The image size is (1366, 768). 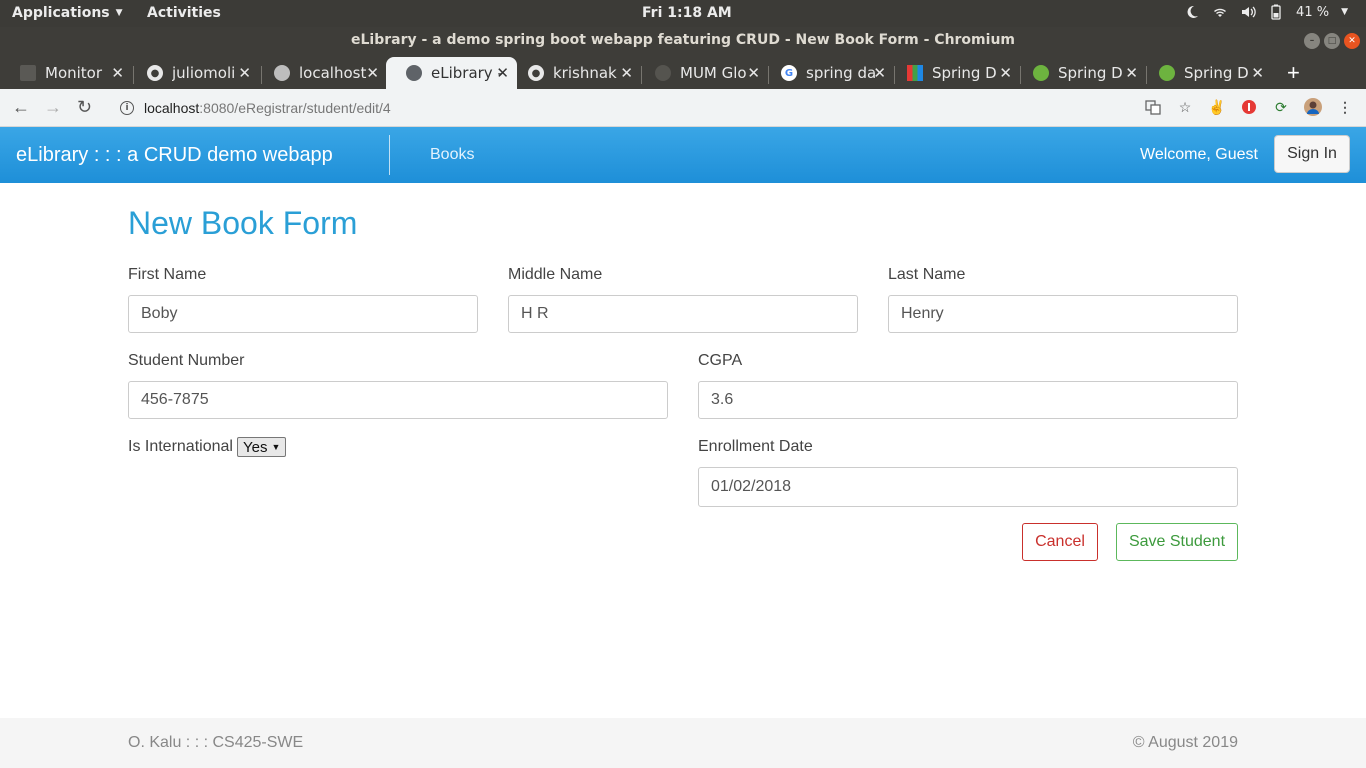 What do you see at coordinates (1217, 107) in the screenshot?
I see `extension-icon: ✌` at bounding box center [1217, 107].